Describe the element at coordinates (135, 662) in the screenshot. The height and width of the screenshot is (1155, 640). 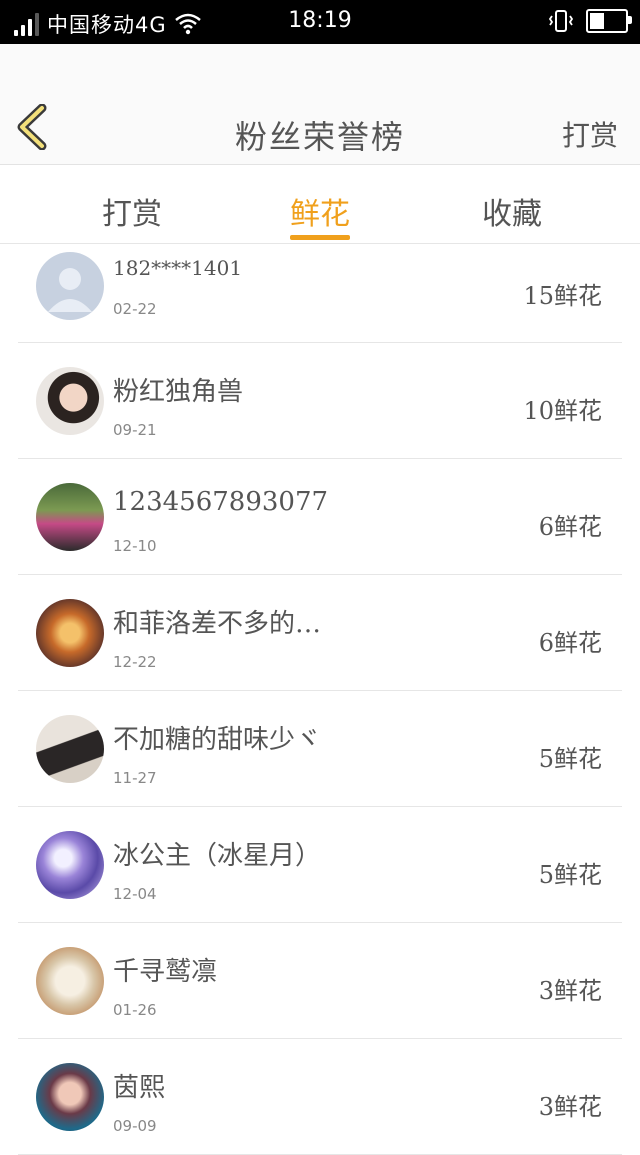
I see `fan-date: 12-22` at that location.